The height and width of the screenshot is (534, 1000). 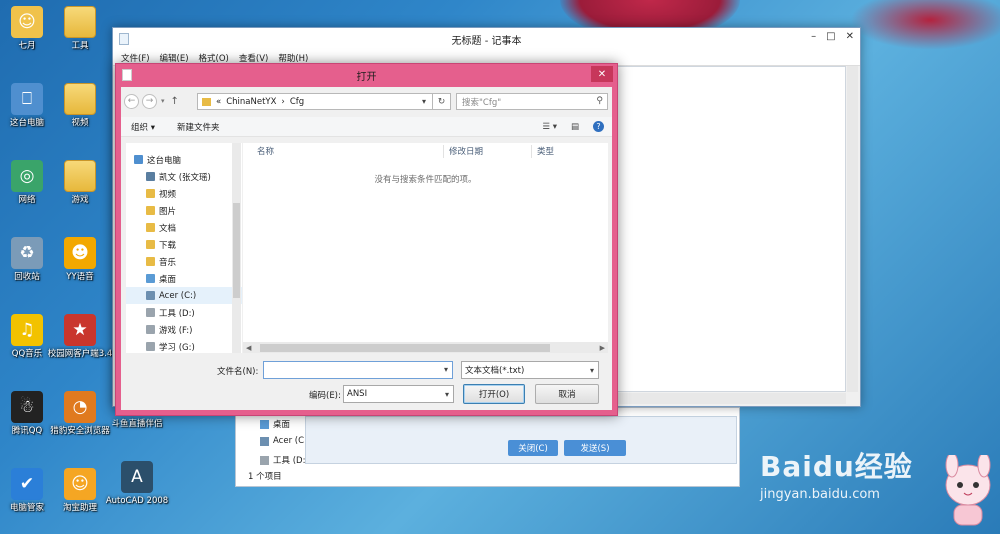 I want to click on explorer-item: Acer (C:), so click(x=285, y=441).